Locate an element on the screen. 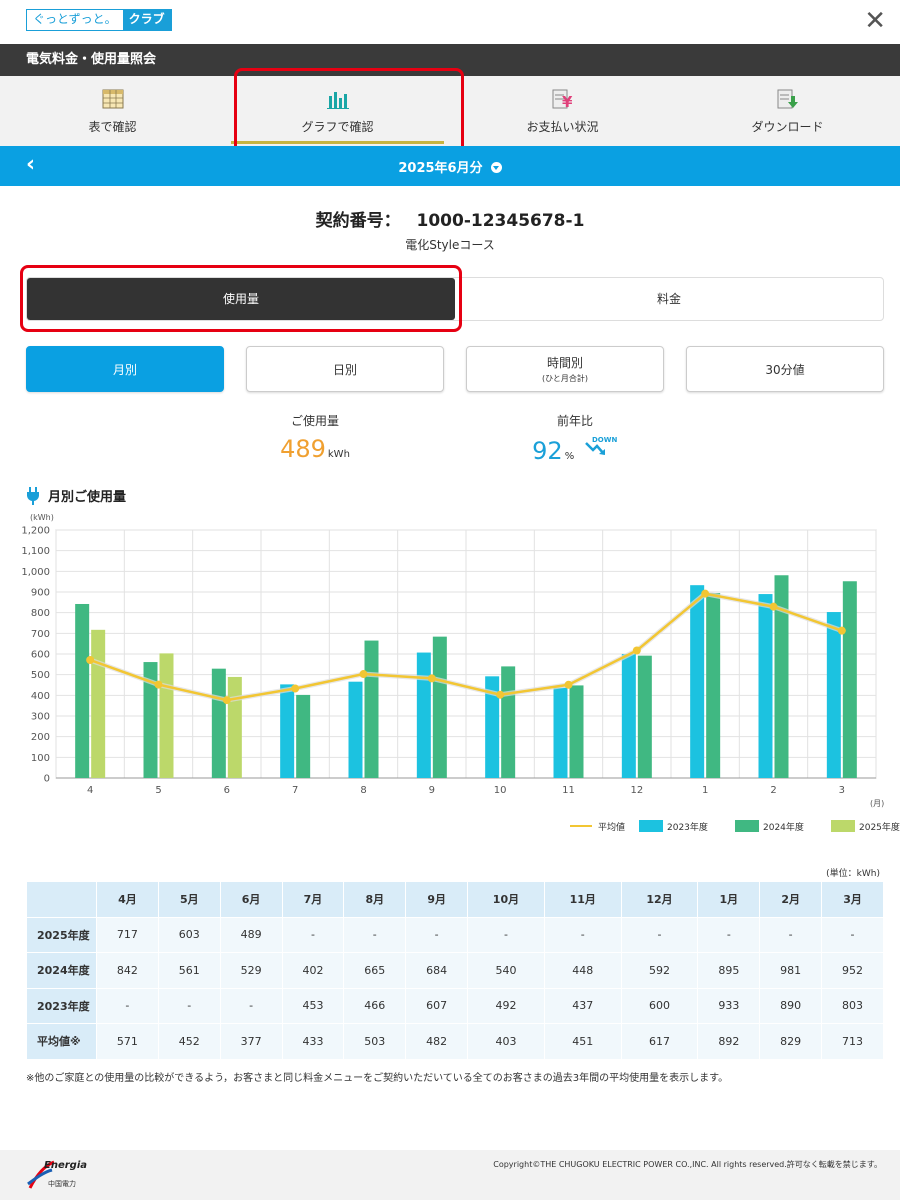 This screenshot has width=900, height=1200. y-tick-label: 500 is located at coordinates (40, 675).